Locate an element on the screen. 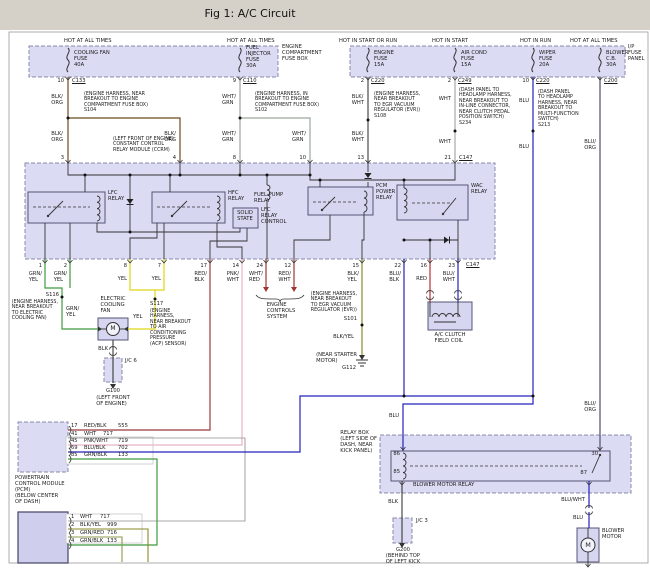 This screenshot has height=574, width=650. yel-fan is located at coordinates (142, 314).